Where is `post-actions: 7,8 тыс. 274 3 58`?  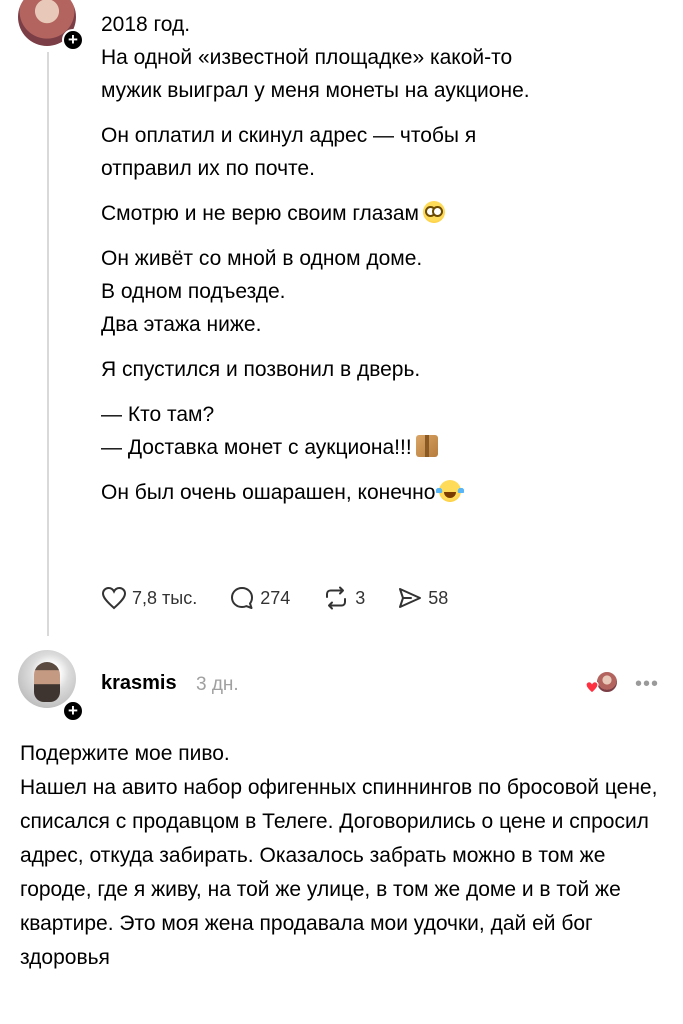 post-actions: 7,8 тыс. 274 3 58 is located at coordinates (290, 598).